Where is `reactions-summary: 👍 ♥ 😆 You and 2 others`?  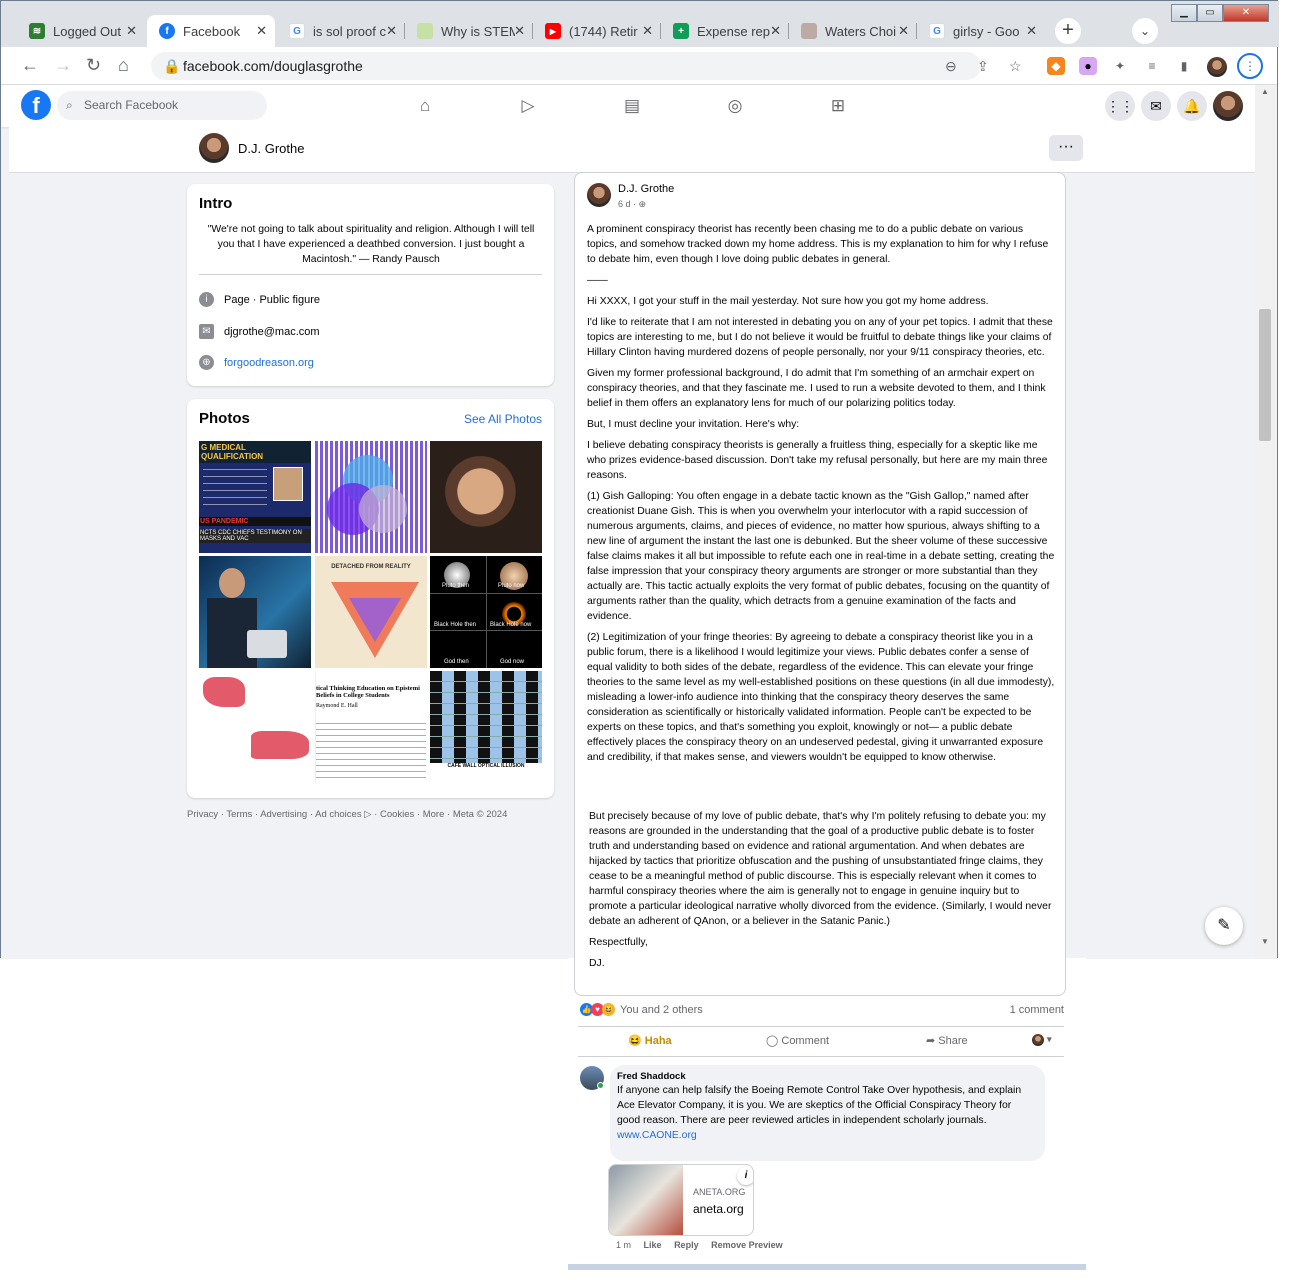 reactions-summary: 👍 ♥ 😆 You and 2 others is located at coordinates (641, 1009).